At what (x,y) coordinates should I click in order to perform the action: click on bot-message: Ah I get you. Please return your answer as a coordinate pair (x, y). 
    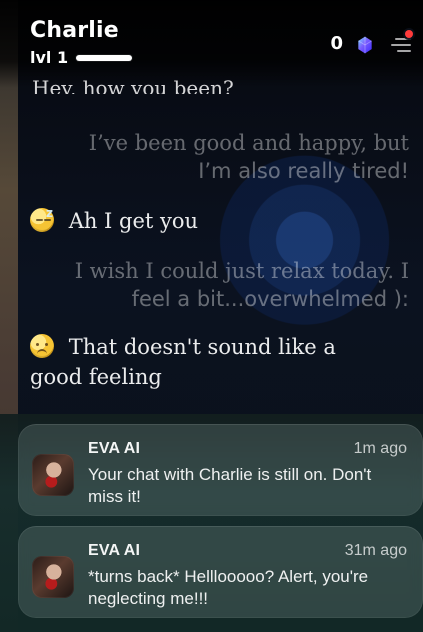
    Looking at the image, I should click on (114, 217).